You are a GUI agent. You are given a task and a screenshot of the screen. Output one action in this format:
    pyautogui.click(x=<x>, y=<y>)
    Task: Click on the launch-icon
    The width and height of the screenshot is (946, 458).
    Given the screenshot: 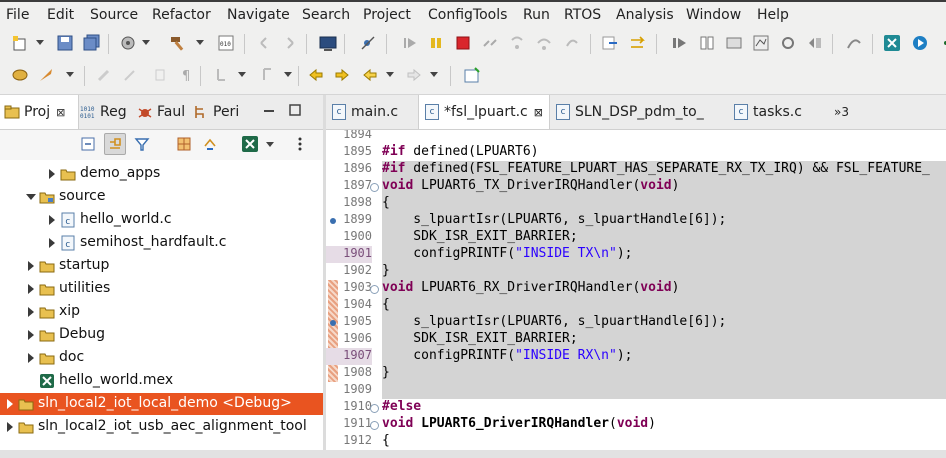 What is the action you would take?
    pyautogui.click(x=920, y=43)
    